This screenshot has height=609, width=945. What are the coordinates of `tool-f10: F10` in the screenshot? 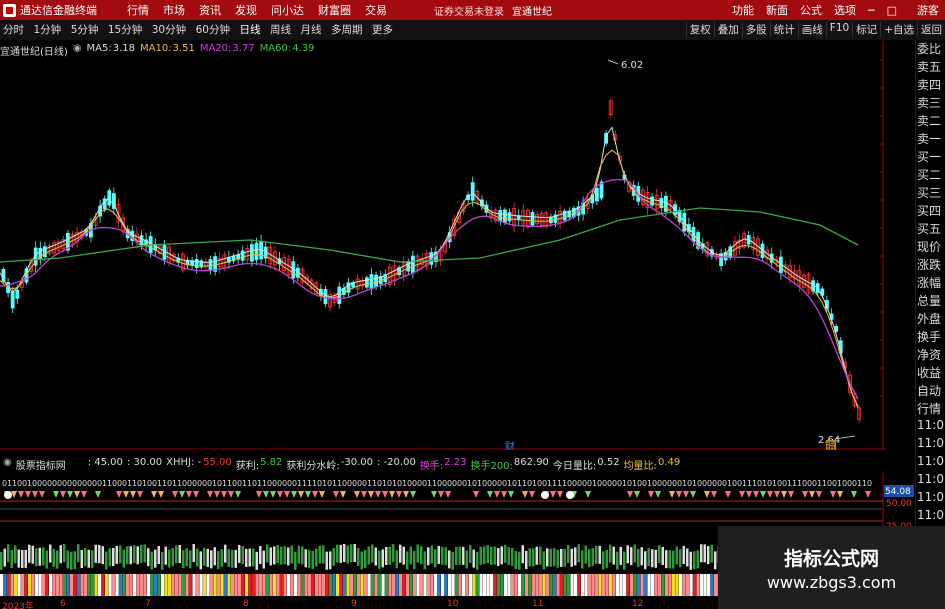 It's located at (838, 29).